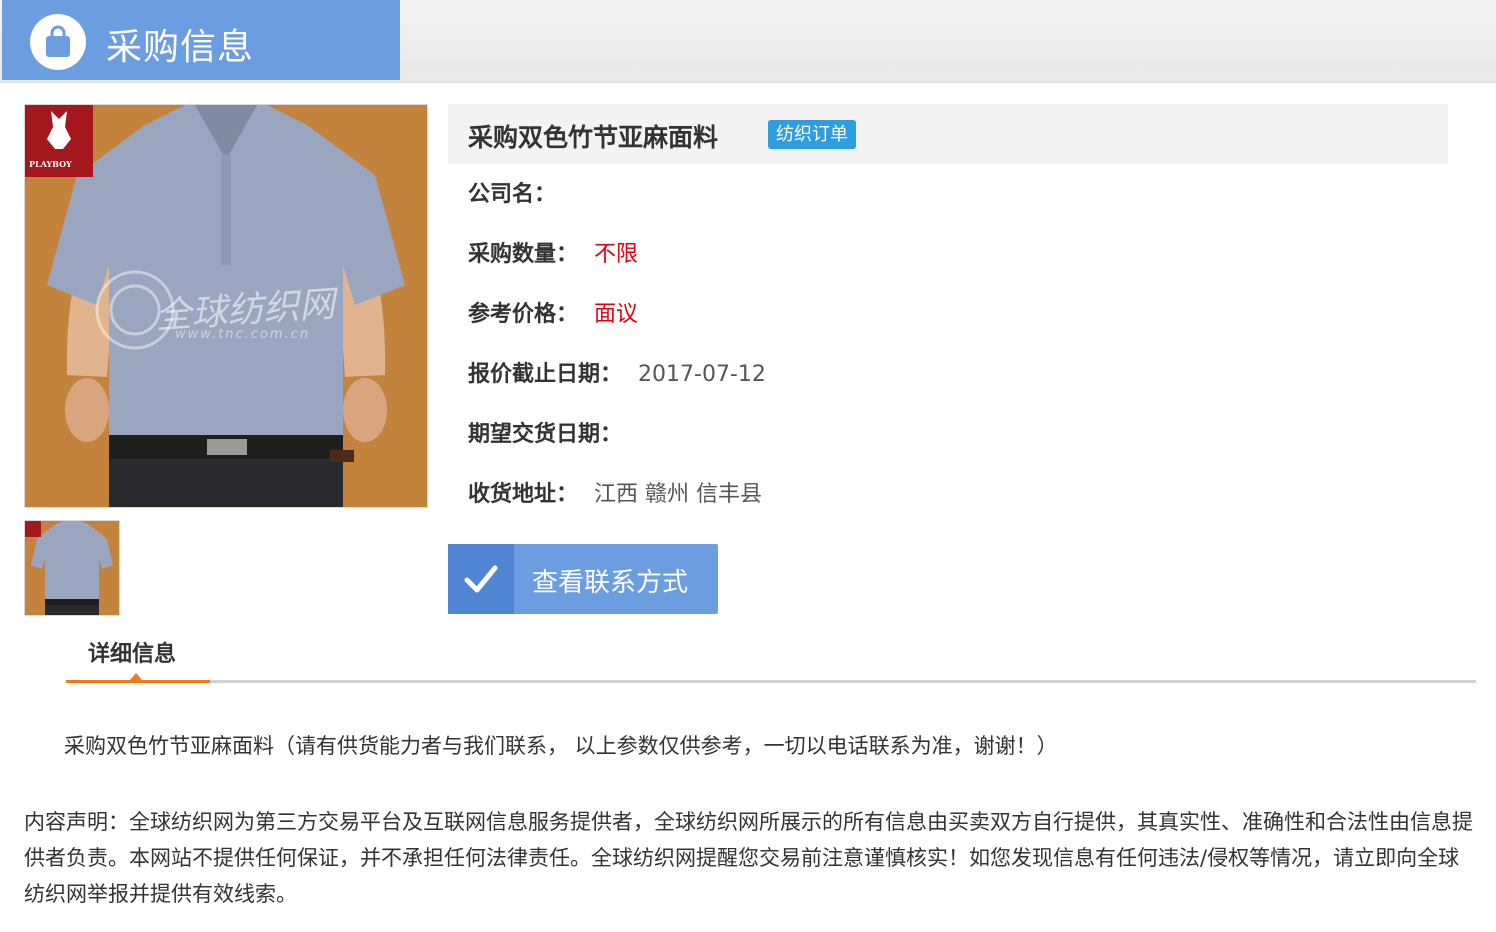 Image resolution: width=1496 pixels, height=932 pixels. I want to click on check-icon, so click(481, 579).